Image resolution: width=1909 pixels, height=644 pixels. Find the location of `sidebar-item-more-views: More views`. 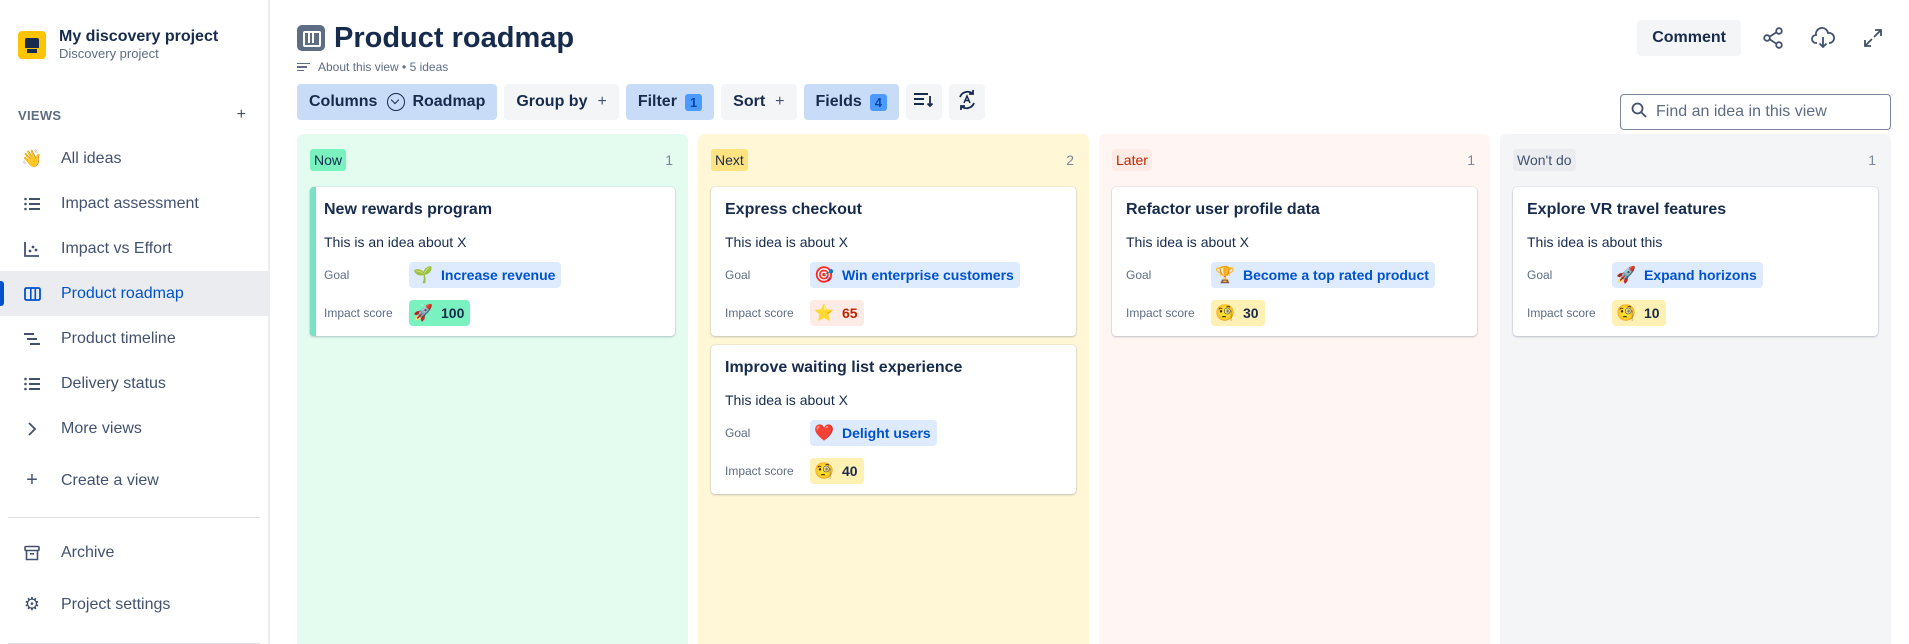

sidebar-item-more-views: More views is located at coordinates (134, 428).